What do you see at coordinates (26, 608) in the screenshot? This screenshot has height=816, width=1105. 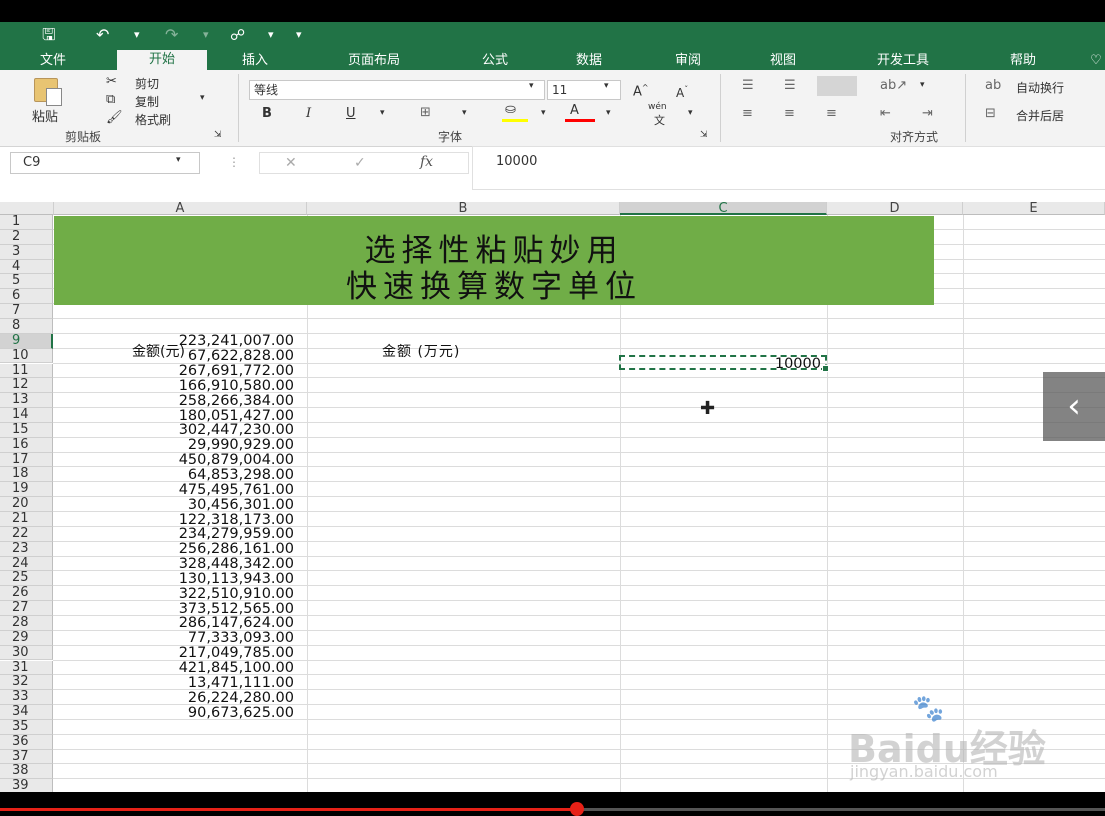 I see `row-header: 27` at bounding box center [26, 608].